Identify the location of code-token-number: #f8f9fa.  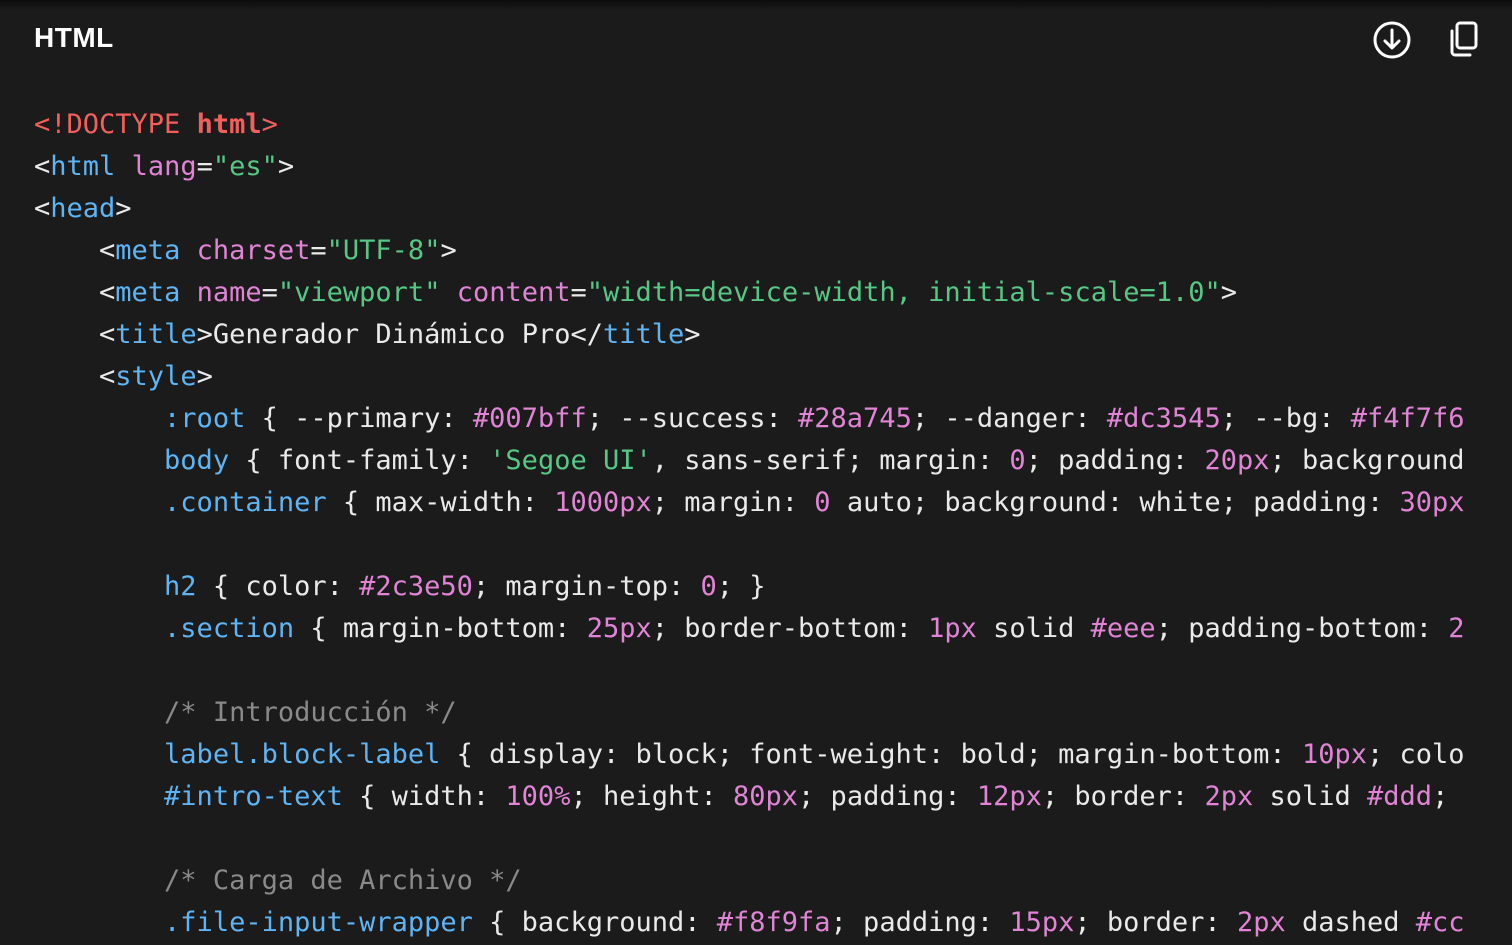
(773, 922).